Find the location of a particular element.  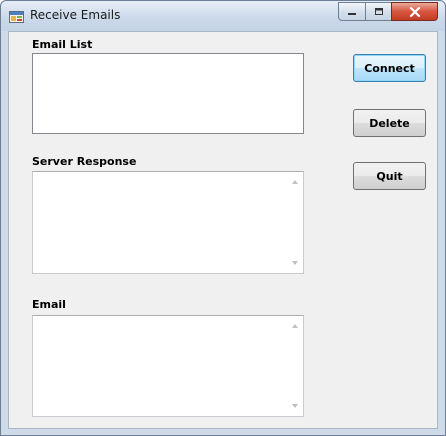

email-list-label: Email List is located at coordinates (62, 44).